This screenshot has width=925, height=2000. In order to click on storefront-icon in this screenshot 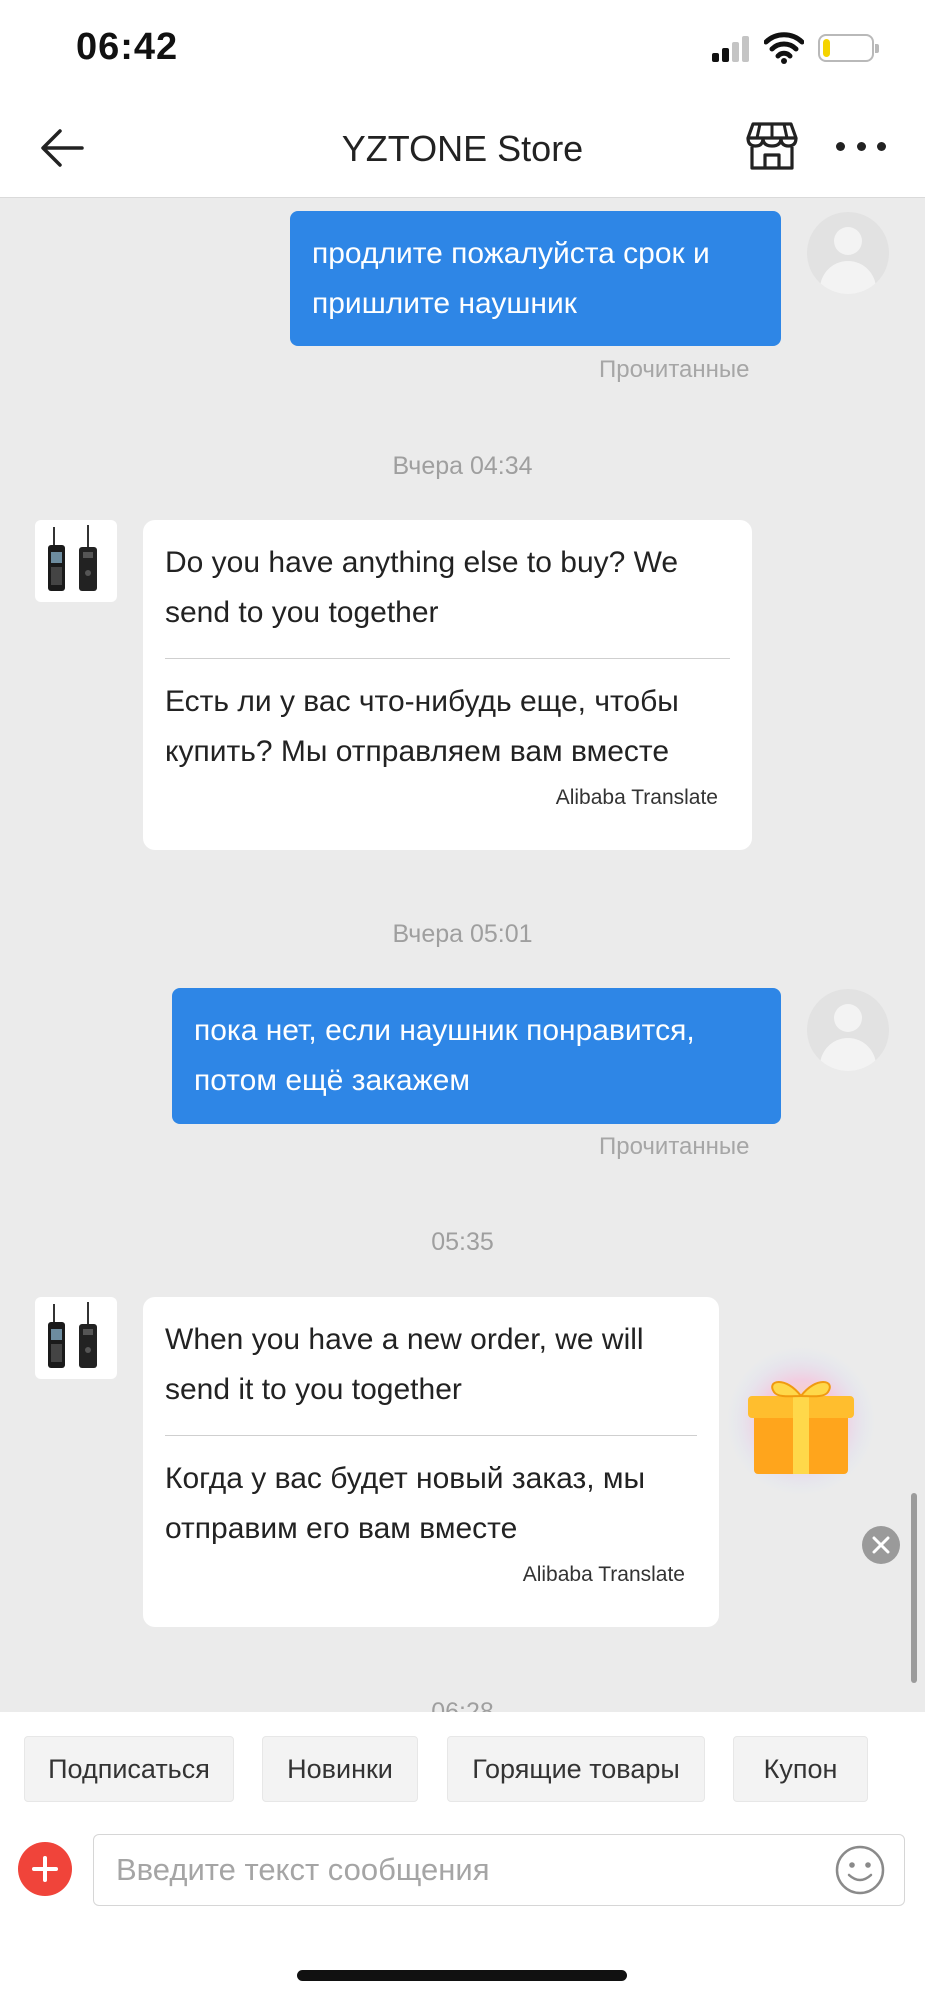, I will do `click(772, 146)`.